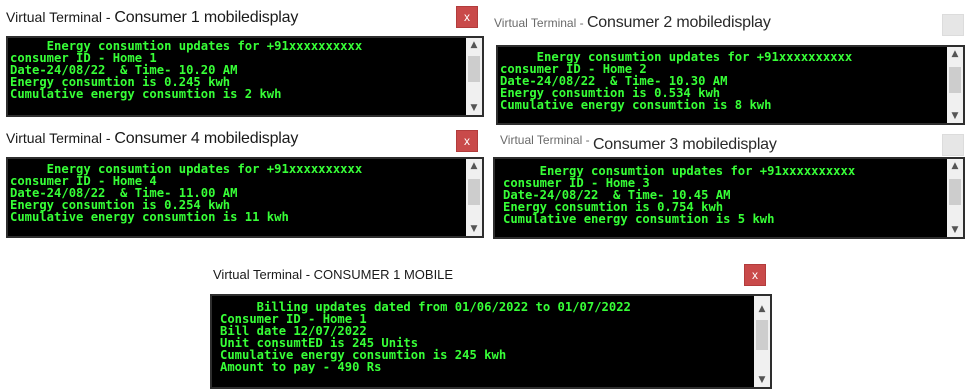 This screenshot has height=389, width=965. Describe the element at coordinates (206, 138) in the screenshot. I see `title-suffix: Consumer 4 mobiledisplay` at that location.